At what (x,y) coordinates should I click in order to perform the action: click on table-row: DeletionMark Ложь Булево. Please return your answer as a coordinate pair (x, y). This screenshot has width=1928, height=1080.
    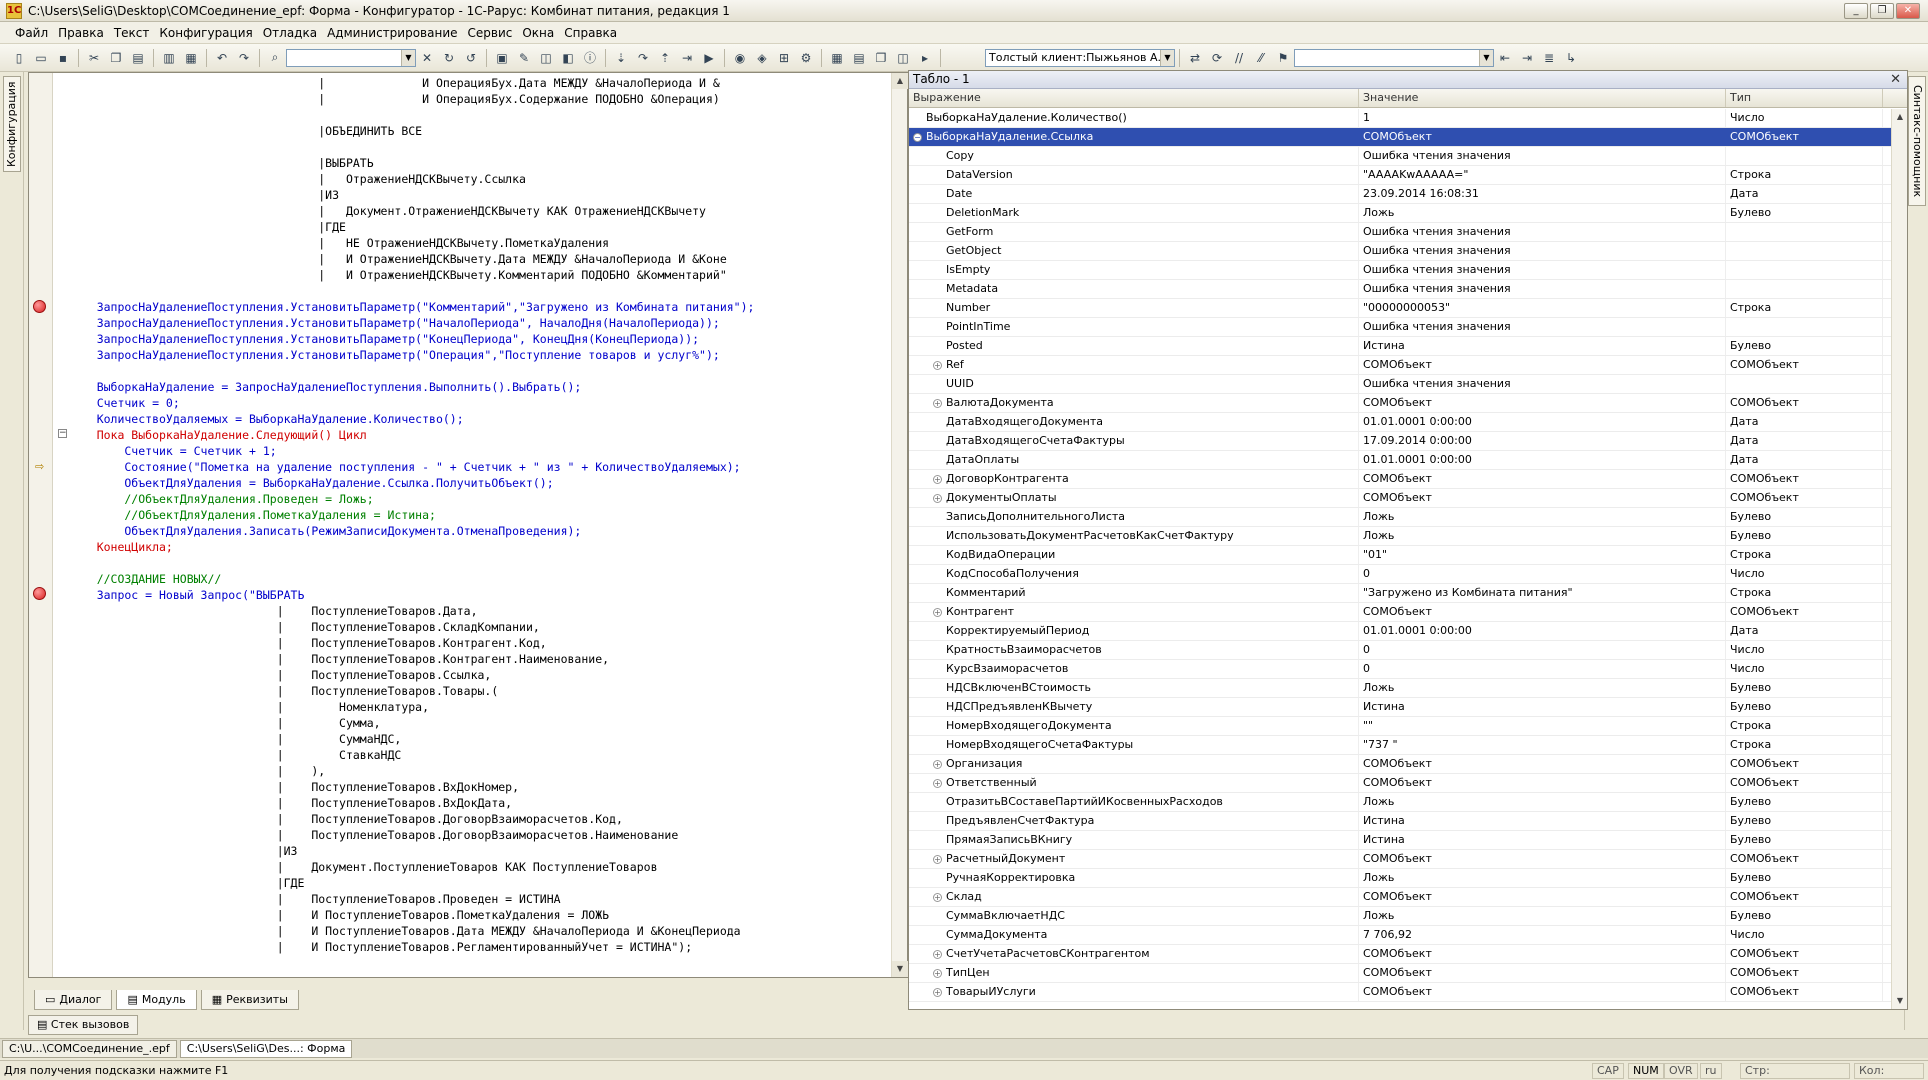
    Looking at the image, I should click on (1401, 213).